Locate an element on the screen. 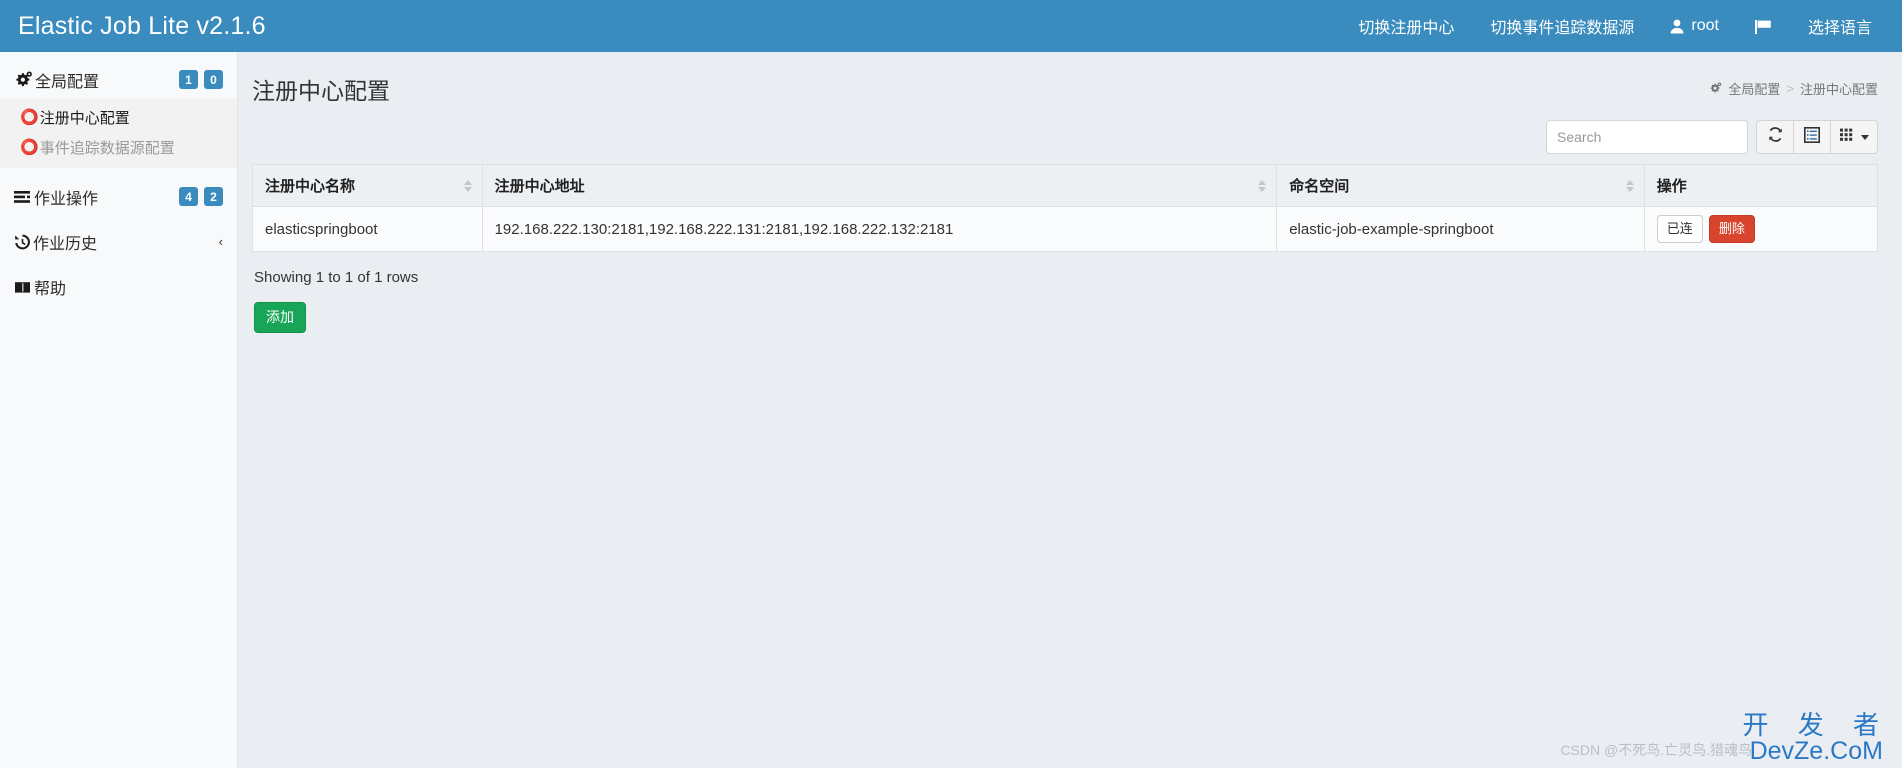 The height and width of the screenshot is (768, 1902). cell-namespace: elastic-job-example-springboot is located at coordinates (1460, 229).